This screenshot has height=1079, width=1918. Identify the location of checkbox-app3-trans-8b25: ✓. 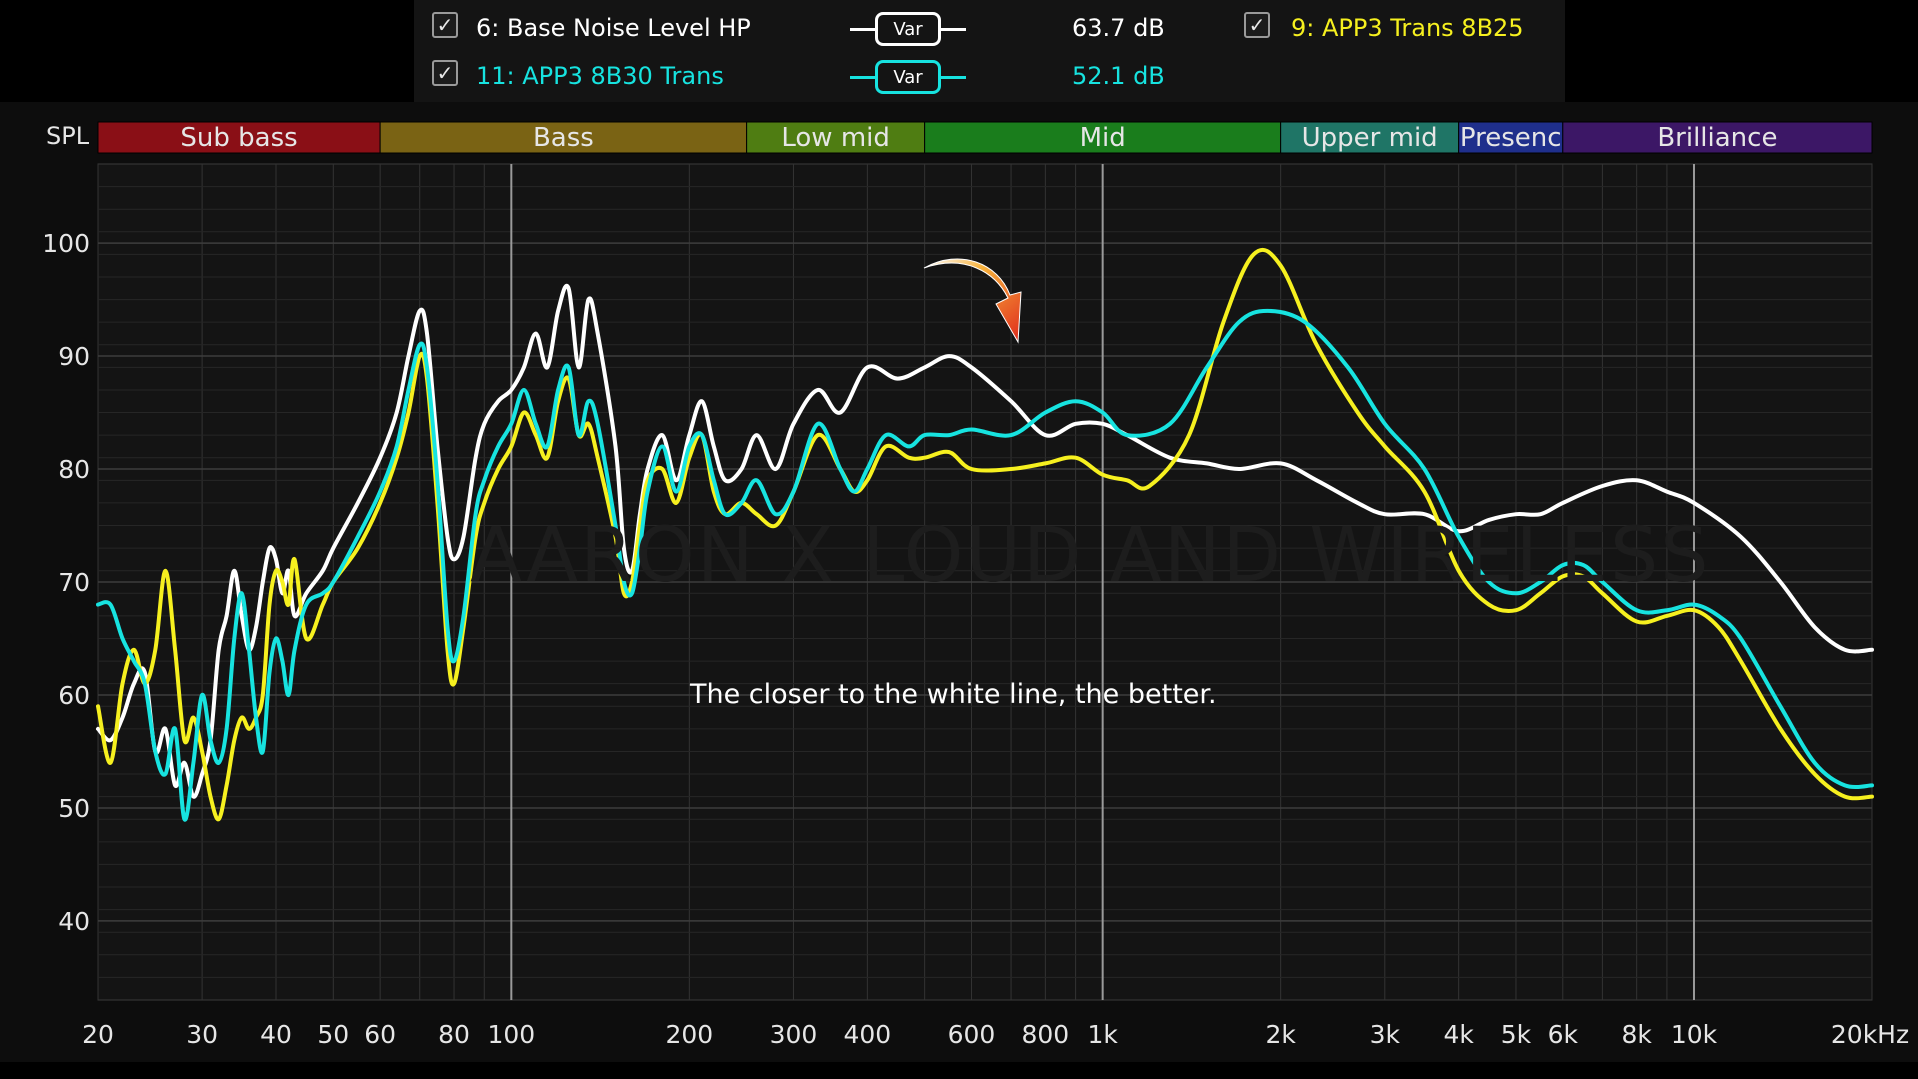
(1257, 25).